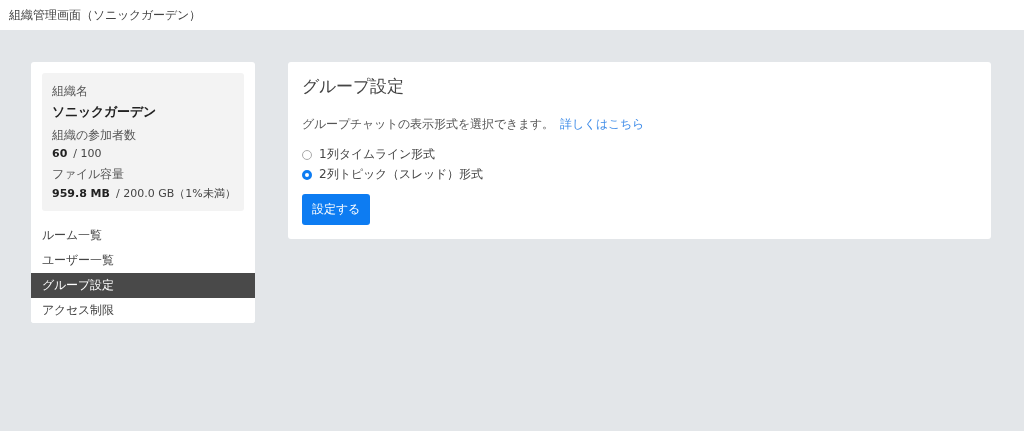  Describe the element at coordinates (175, 193) in the screenshot. I see `storage-limit: / 200.0 GB（1%未満）` at that location.